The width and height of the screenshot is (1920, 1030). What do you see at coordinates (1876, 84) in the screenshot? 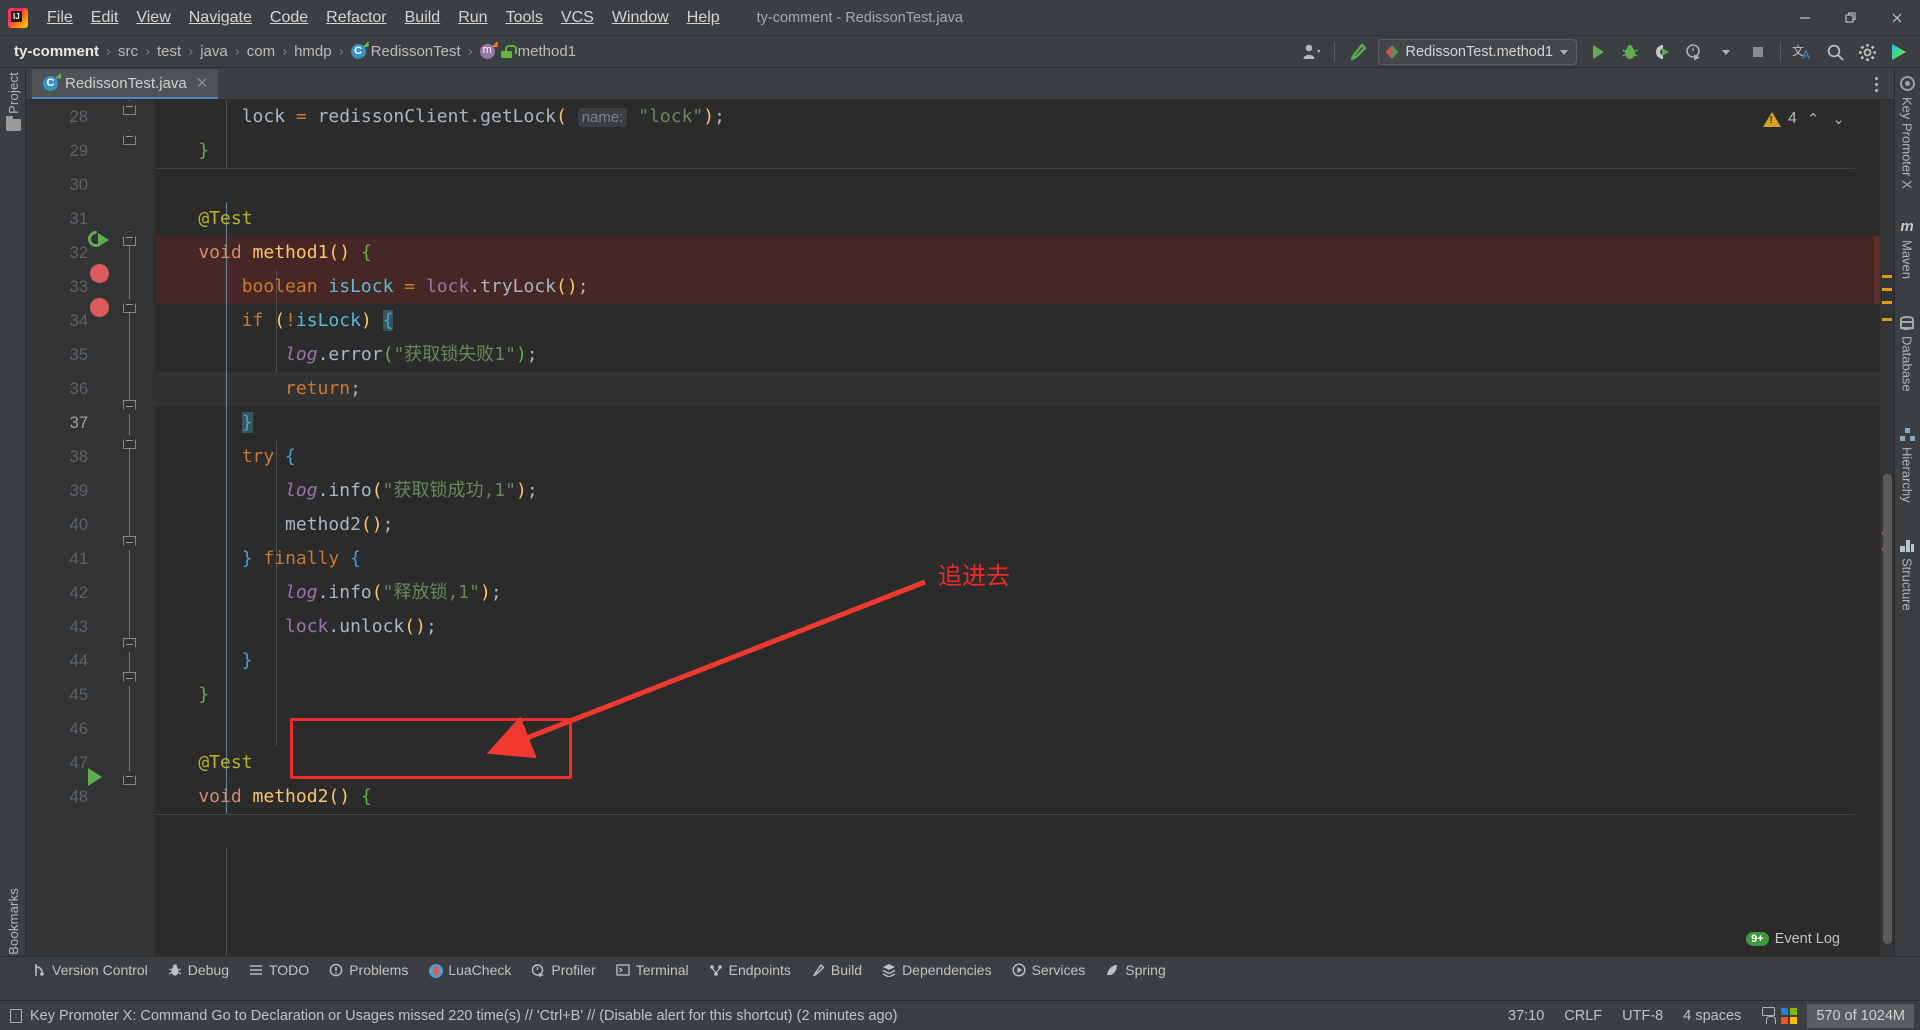
I see `editor-options-button` at bounding box center [1876, 84].